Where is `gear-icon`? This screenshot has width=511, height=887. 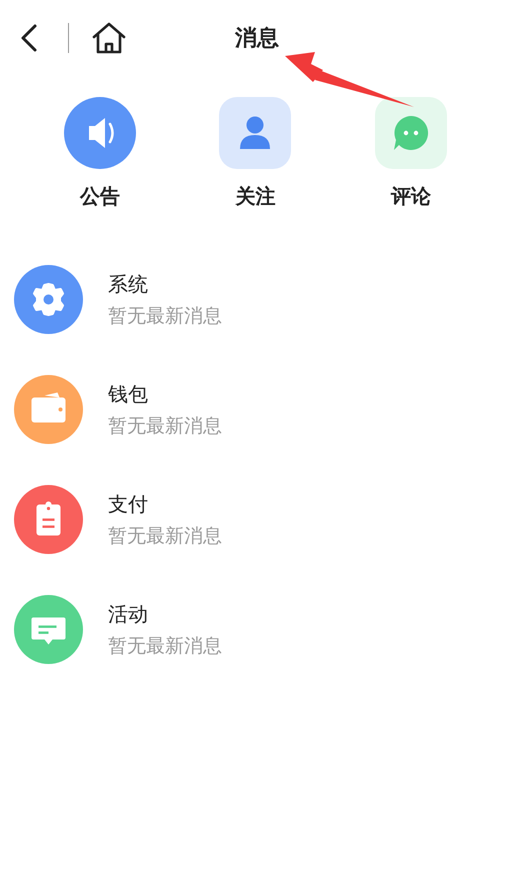 gear-icon is located at coordinates (48, 299).